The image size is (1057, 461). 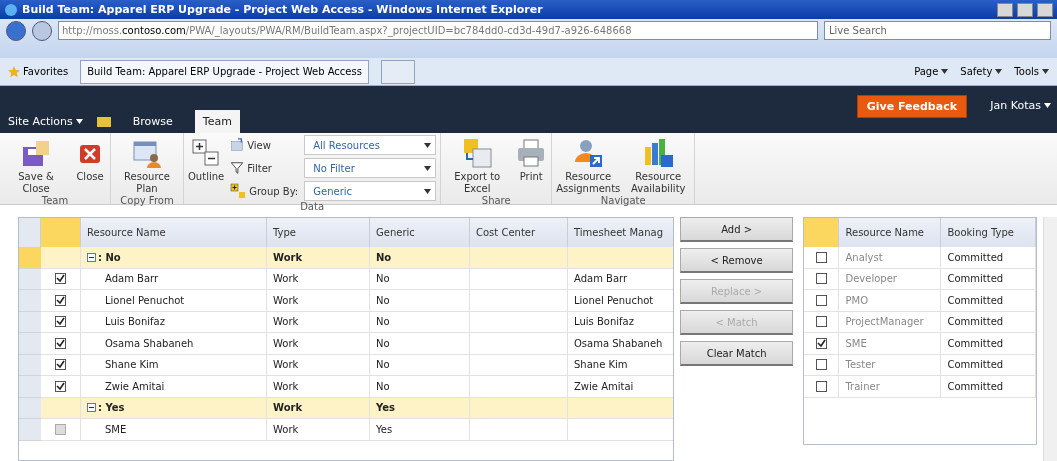 I want to click on folder-icon, so click(x=103, y=121).